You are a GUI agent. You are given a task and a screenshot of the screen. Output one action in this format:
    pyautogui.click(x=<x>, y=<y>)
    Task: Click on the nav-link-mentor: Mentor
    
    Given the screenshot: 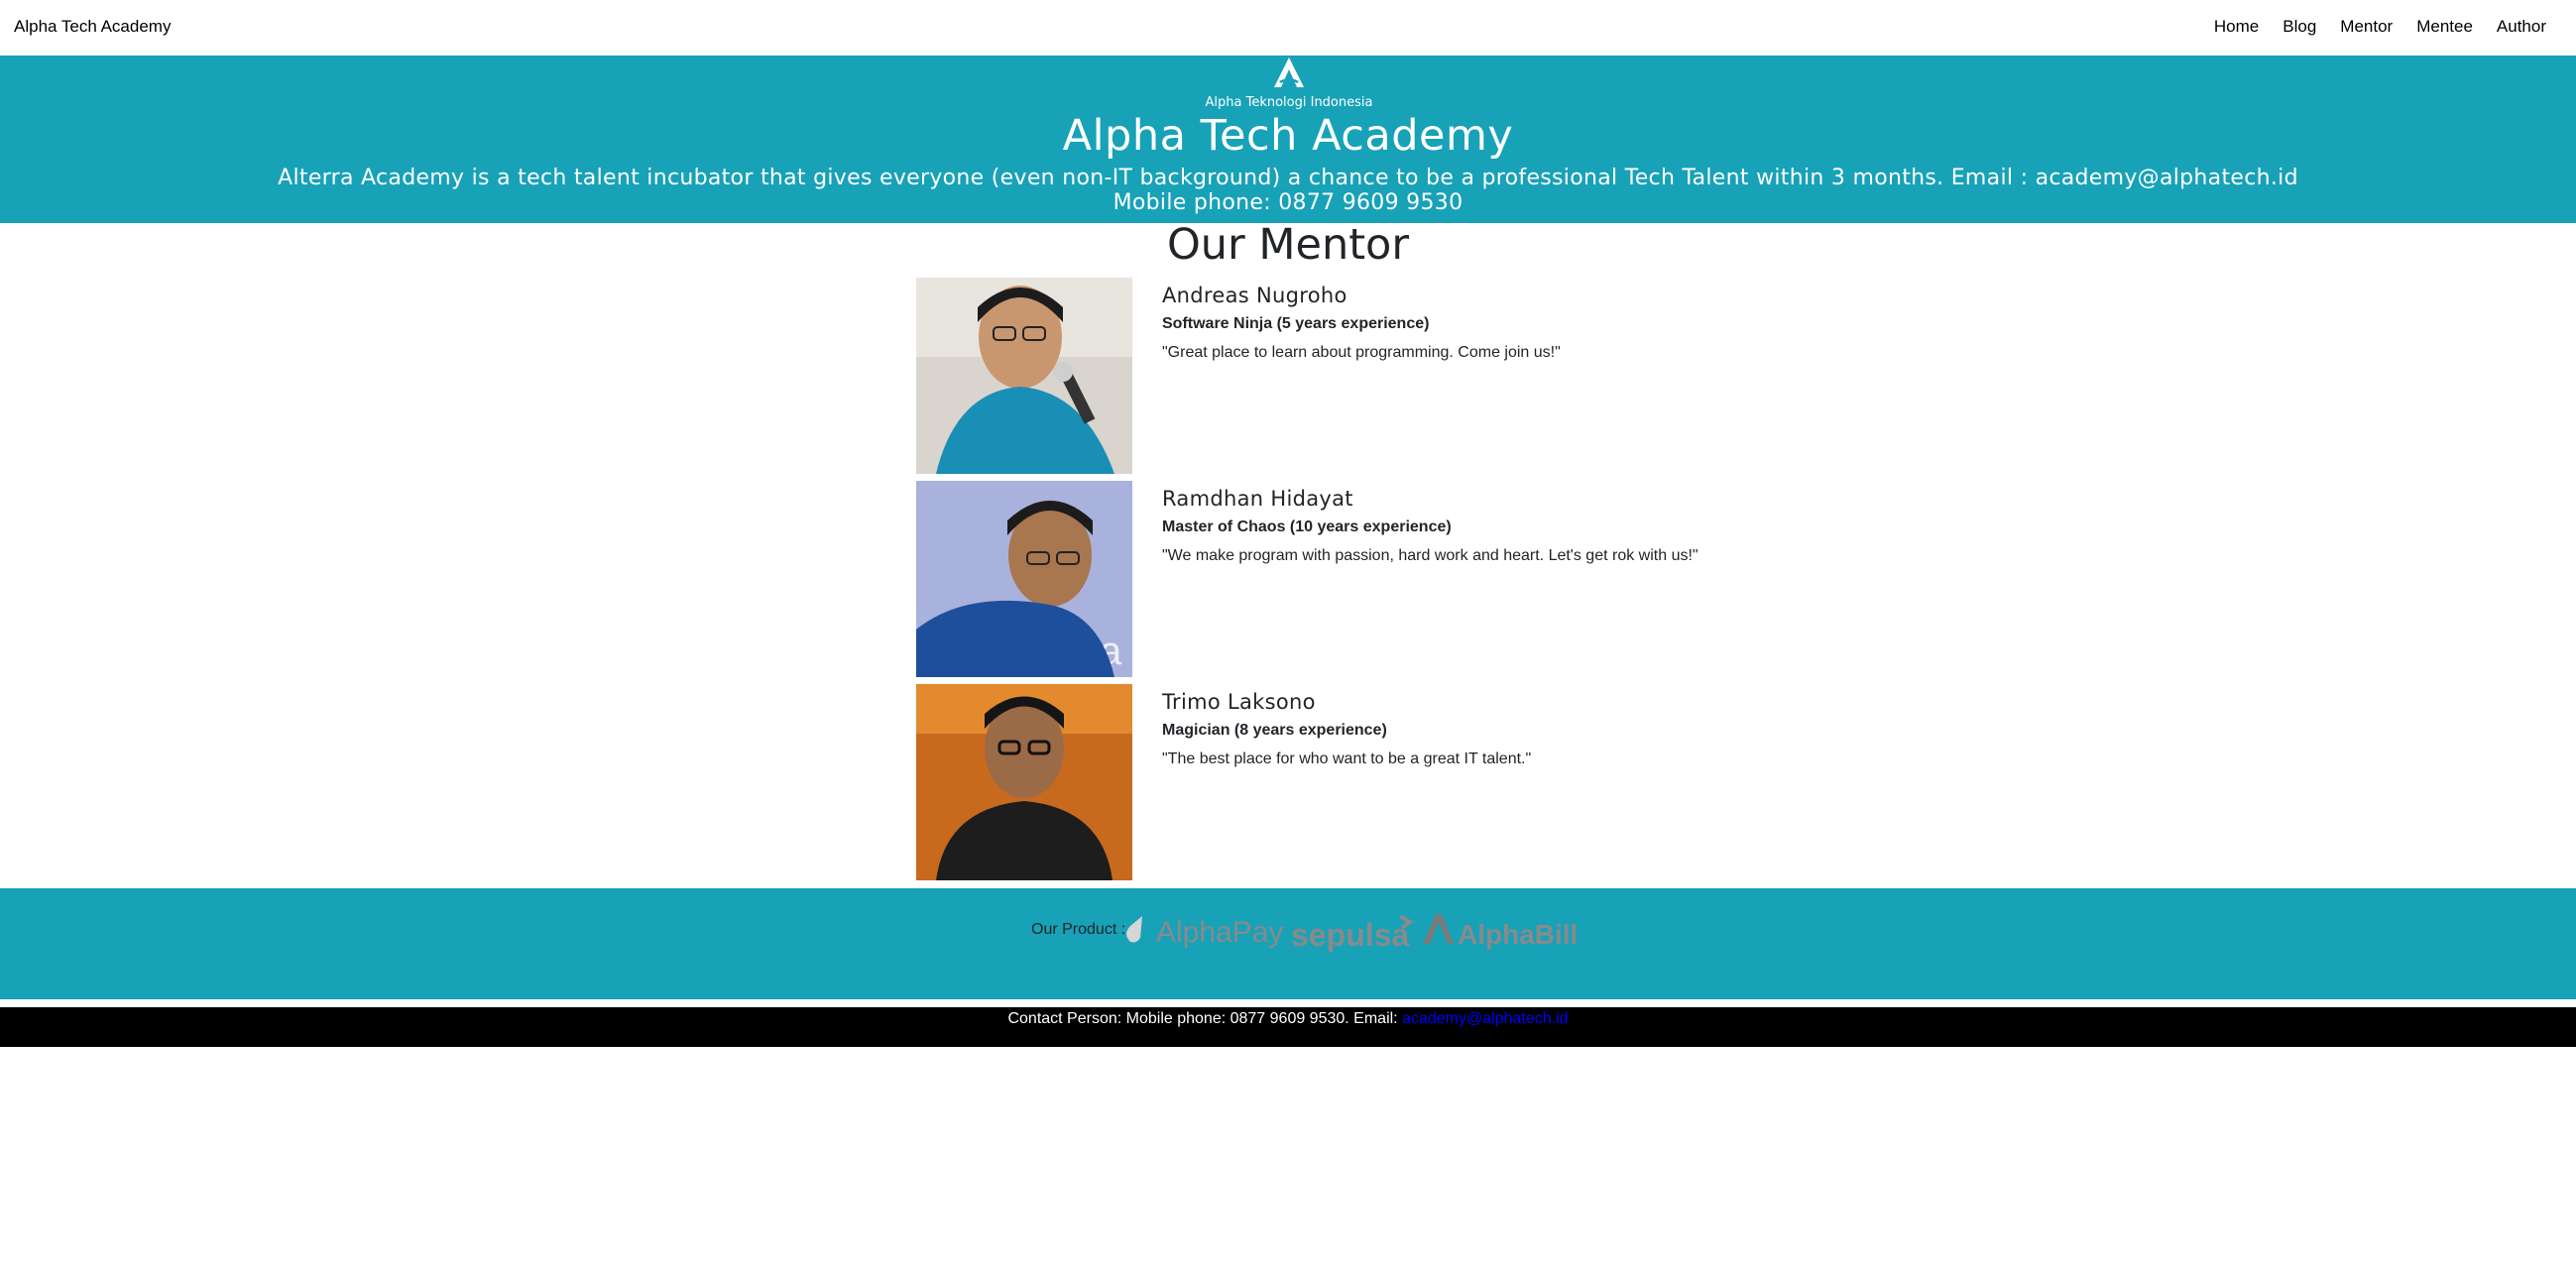 What is the action you would take?
    pyautogui.click(x=2366, y=27)
    